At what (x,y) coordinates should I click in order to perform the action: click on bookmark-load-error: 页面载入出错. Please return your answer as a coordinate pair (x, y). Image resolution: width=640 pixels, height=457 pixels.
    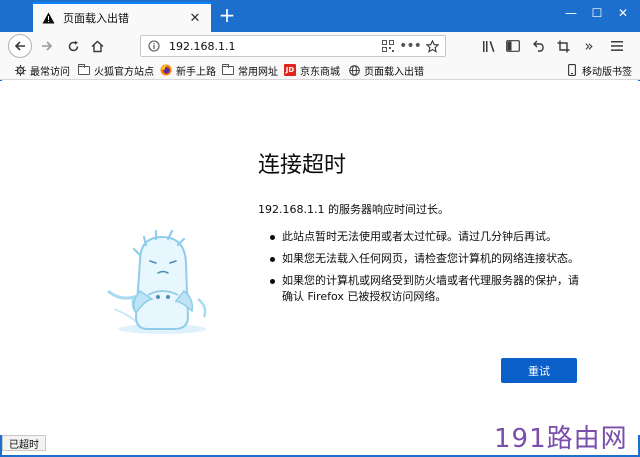
    Looking at the image, I should click on (386, 70).